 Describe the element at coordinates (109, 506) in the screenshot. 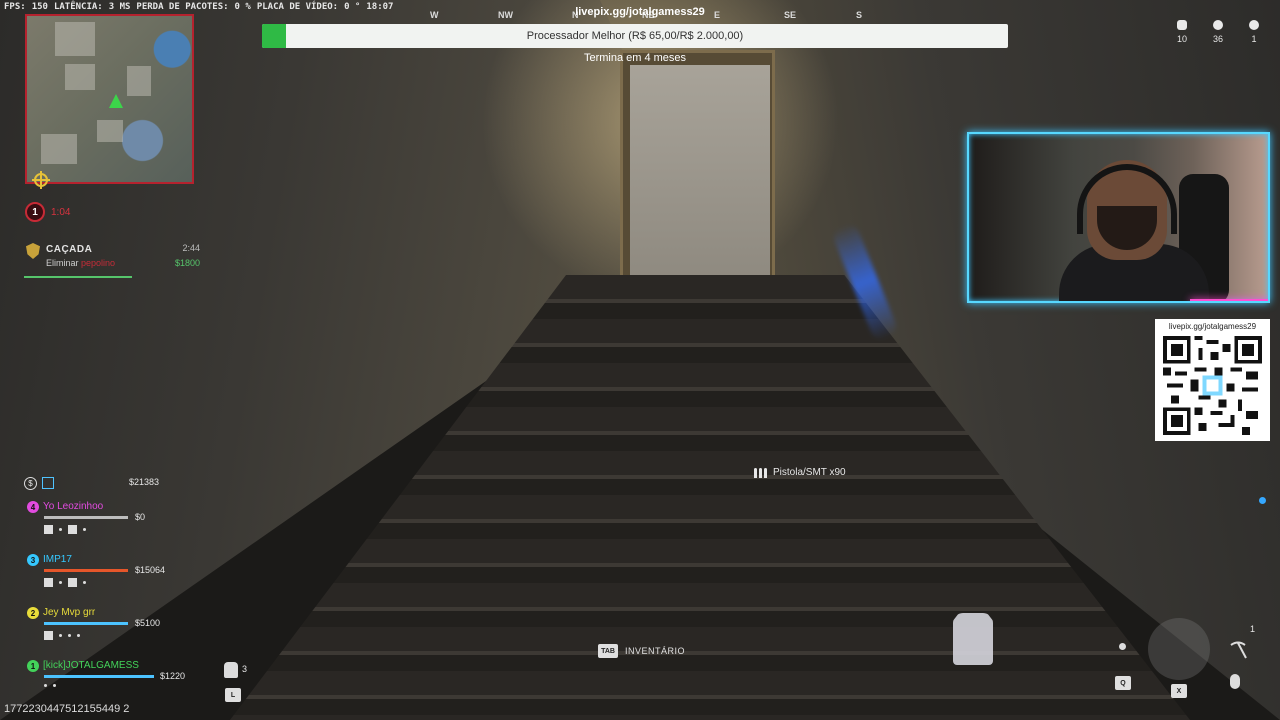

I see `squad-member: 4 Yo Leozinhoo $0` at that location.